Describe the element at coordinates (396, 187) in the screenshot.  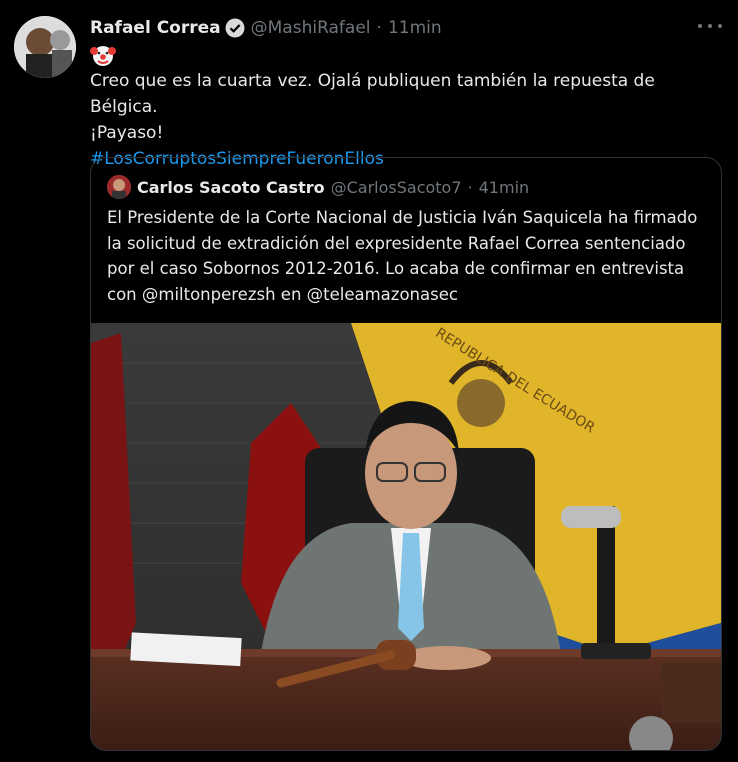
I see `quote-author-handle: @CarlosSacoto7` at that location.